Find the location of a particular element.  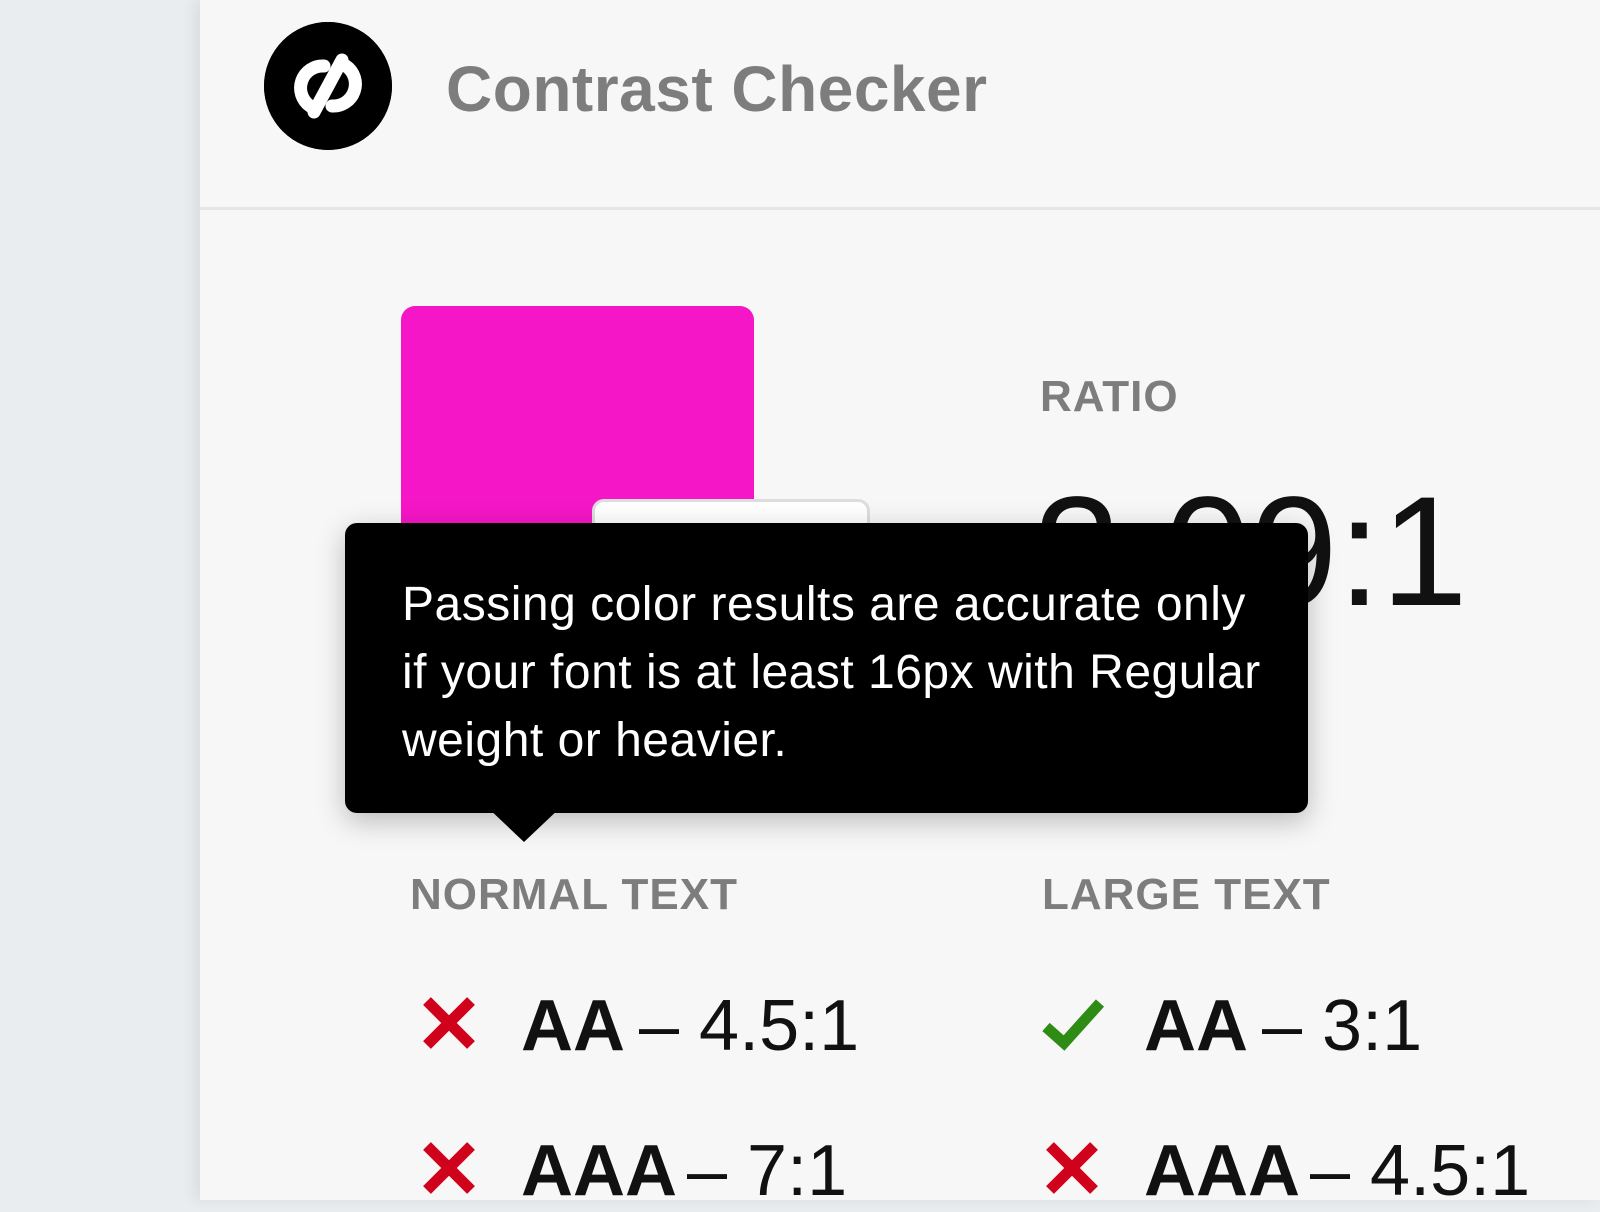

canvas-background is located at coordinates (100, 600).